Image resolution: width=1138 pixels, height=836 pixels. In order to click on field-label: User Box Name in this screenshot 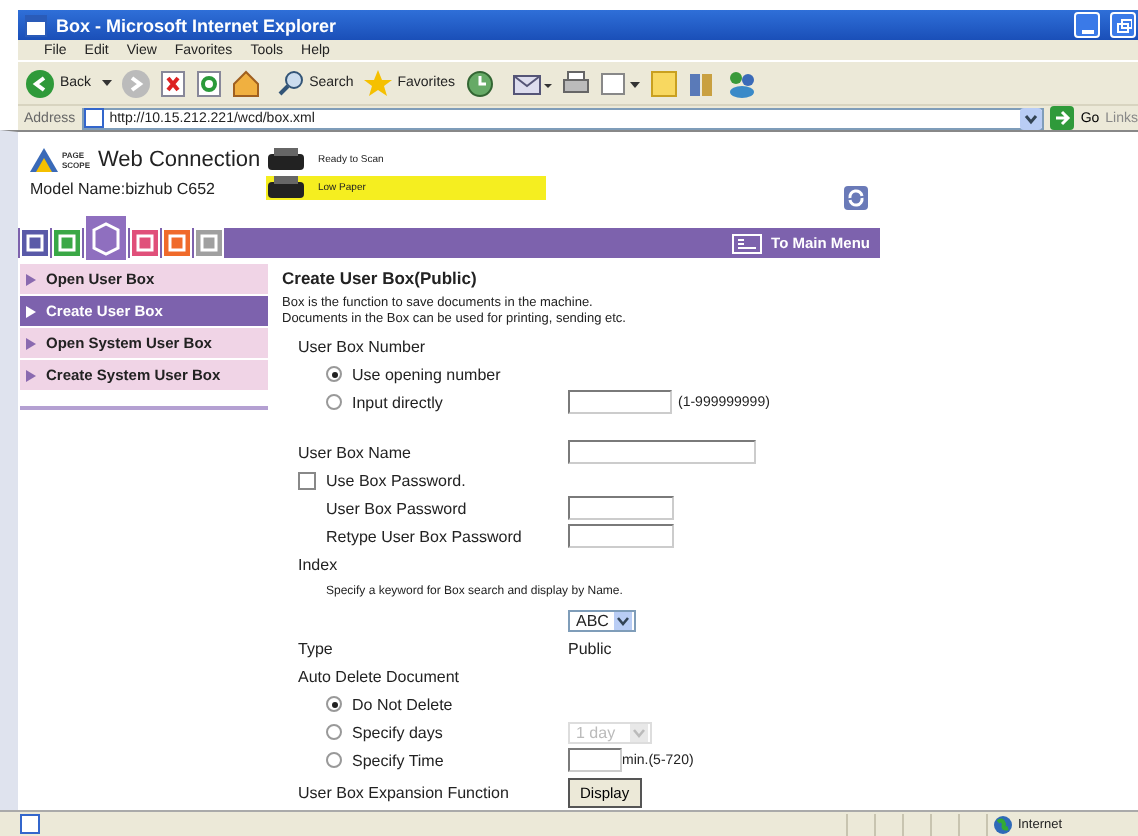, I will do `click(354, 452)`.